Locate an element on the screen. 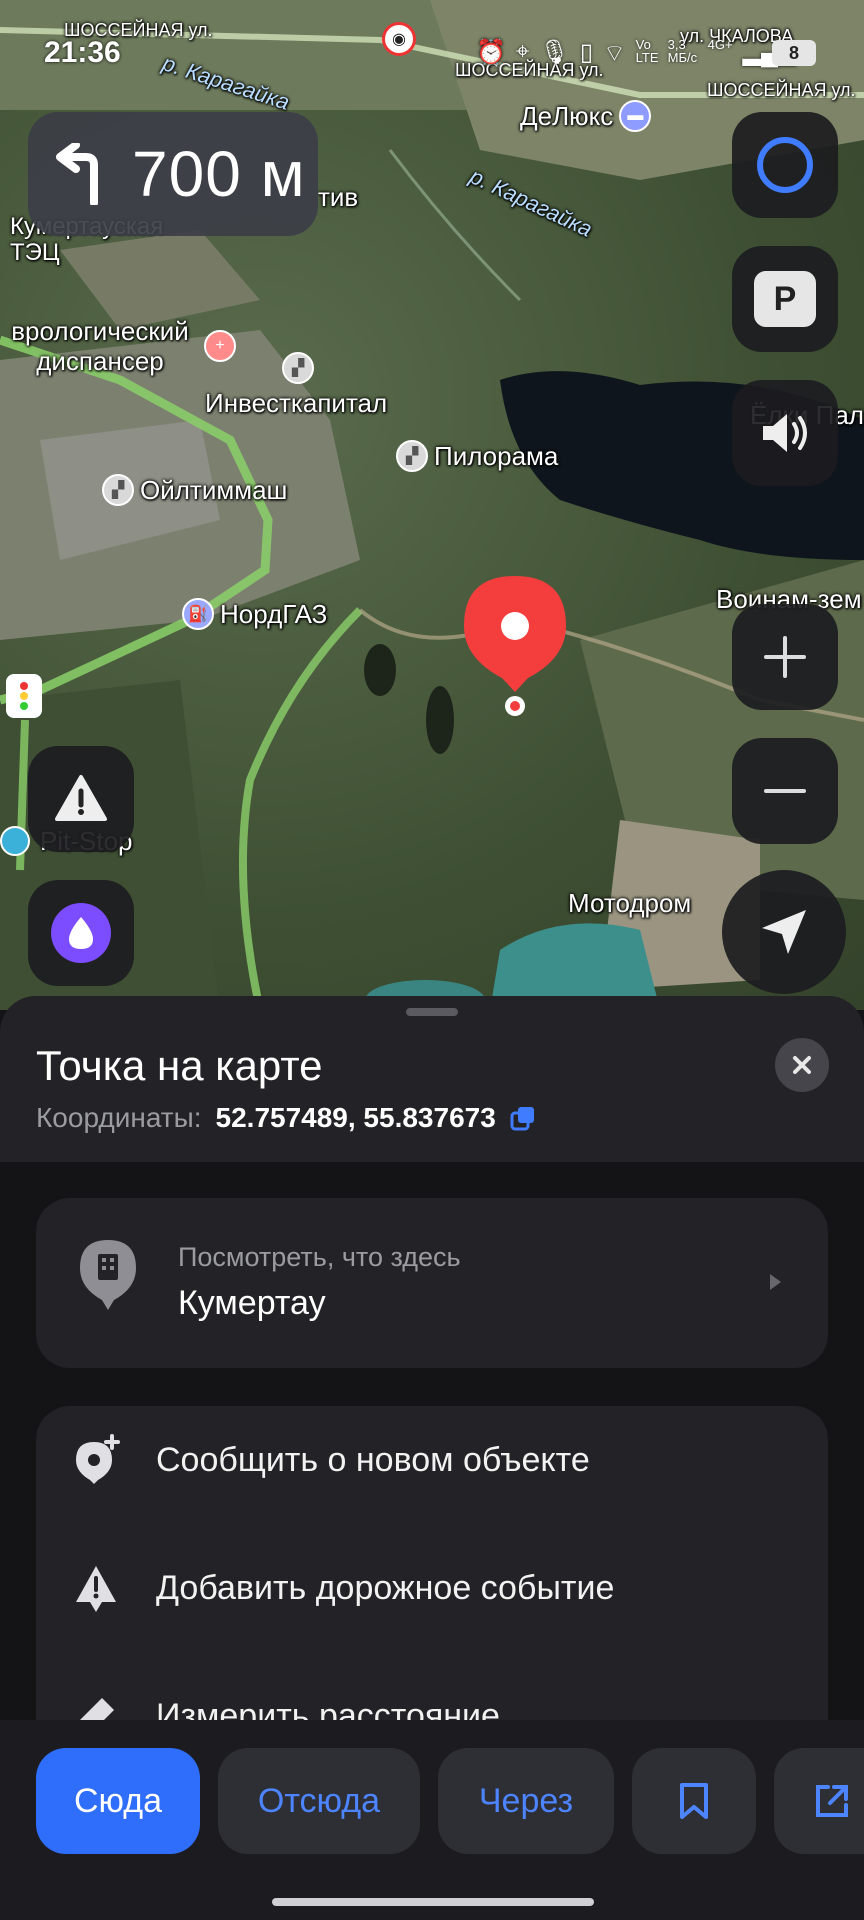  coordinates-row: Координаты: 52.757489, 55.837673 is located at coordinates (286, 1118).